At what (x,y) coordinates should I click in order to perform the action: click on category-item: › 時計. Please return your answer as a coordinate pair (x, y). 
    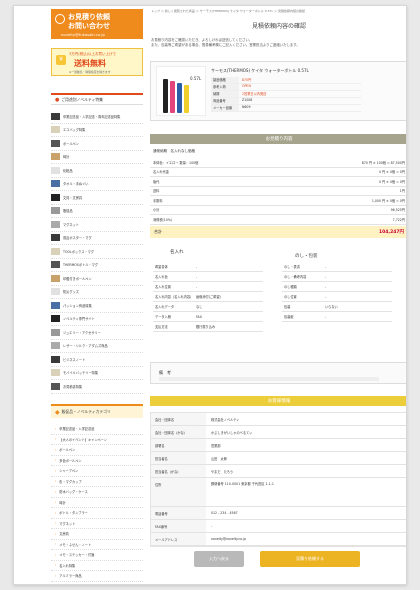
    Looking at the image, I should click on (97, 503).